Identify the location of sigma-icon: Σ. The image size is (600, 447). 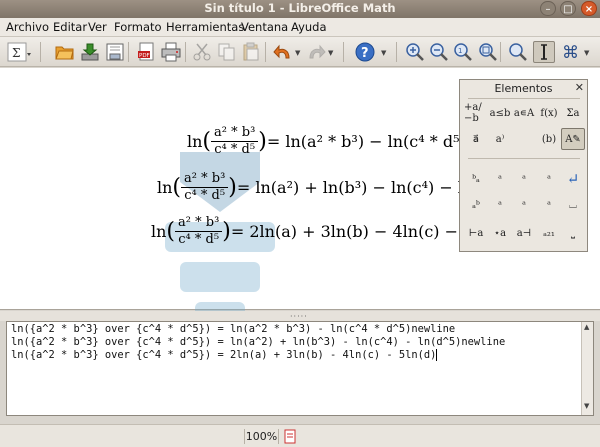
(19, 52).